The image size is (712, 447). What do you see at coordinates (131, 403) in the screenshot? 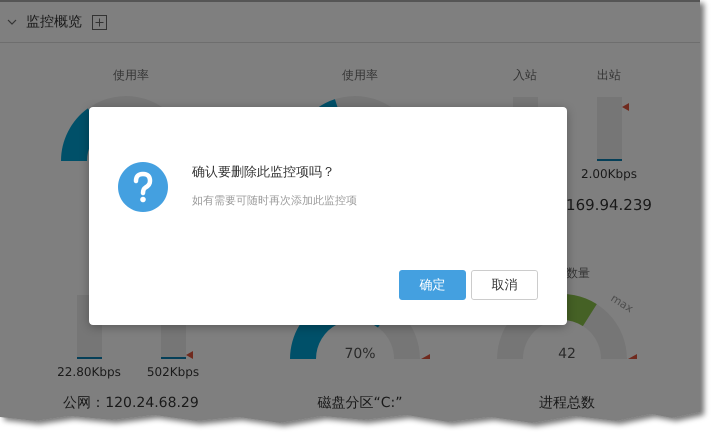
I see `widget-caption: 公网：120.24.68.29` at bounding box center [131, 403].